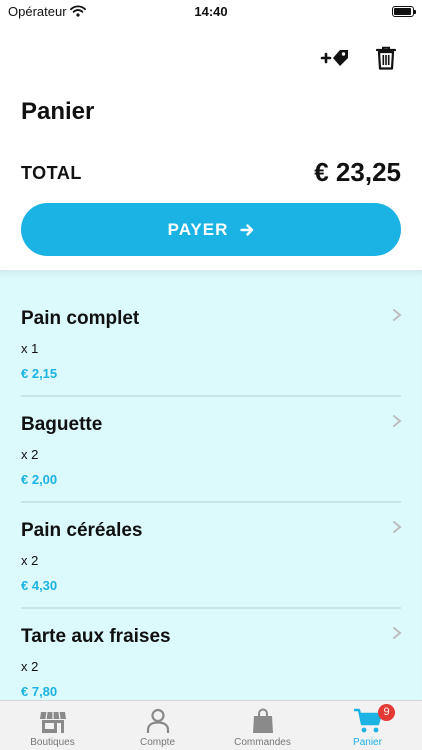  I want to click on cart-icon, so click(367, 720).